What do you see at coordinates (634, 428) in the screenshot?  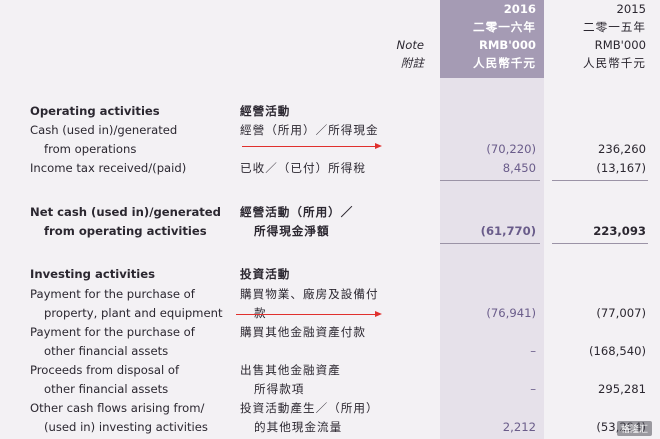 I see `watermark: 格隆汇` at bounding box center [634, 428].